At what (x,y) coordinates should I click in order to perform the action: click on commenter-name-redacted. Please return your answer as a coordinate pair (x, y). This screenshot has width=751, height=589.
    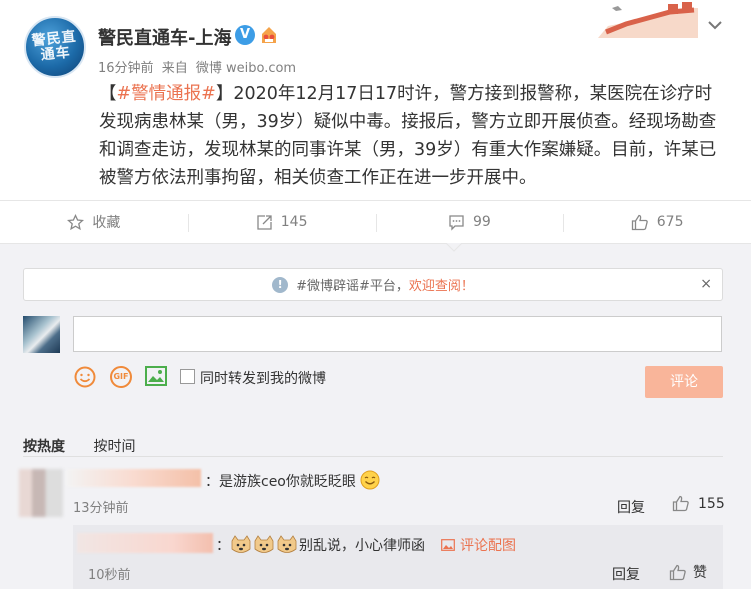
    Looking at the image, I should click on (133, 478).